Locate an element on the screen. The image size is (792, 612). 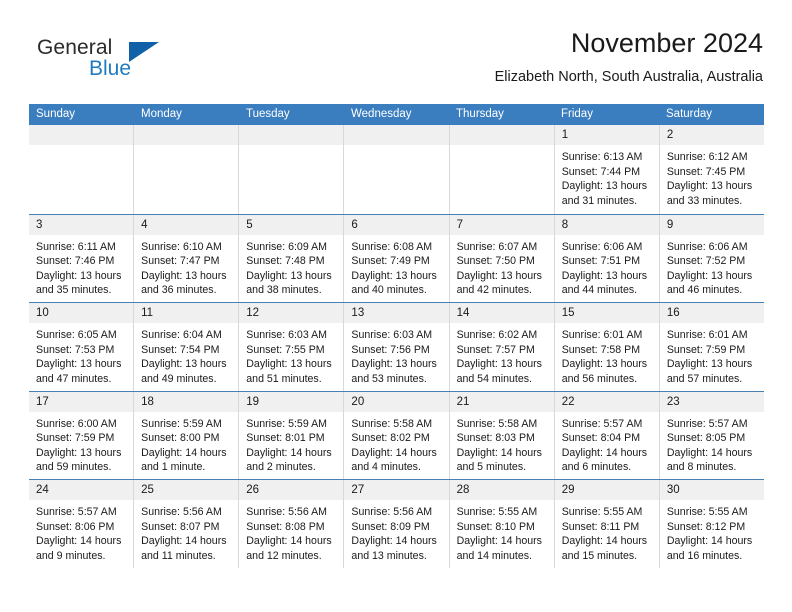
general-blue-logo: General Blue is located at coordinates (144, 58).